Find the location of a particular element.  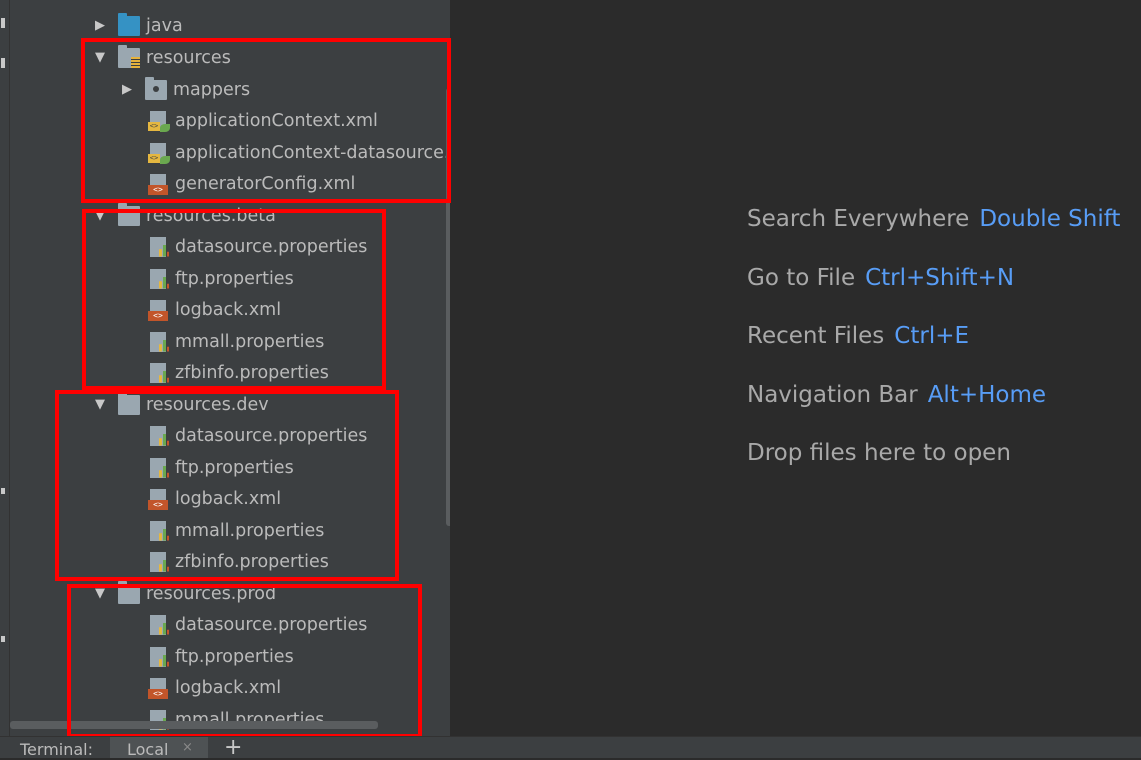

hint-shortcut: Double Shift is located at coordinates (1050, 219).